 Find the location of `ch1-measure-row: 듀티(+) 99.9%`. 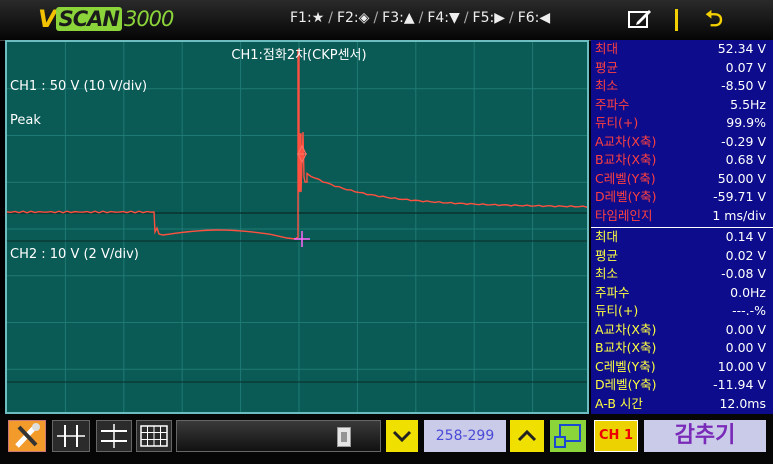

ch1-measure-row: 듀티(+) 99.9% is located at coordinates (682, 123).